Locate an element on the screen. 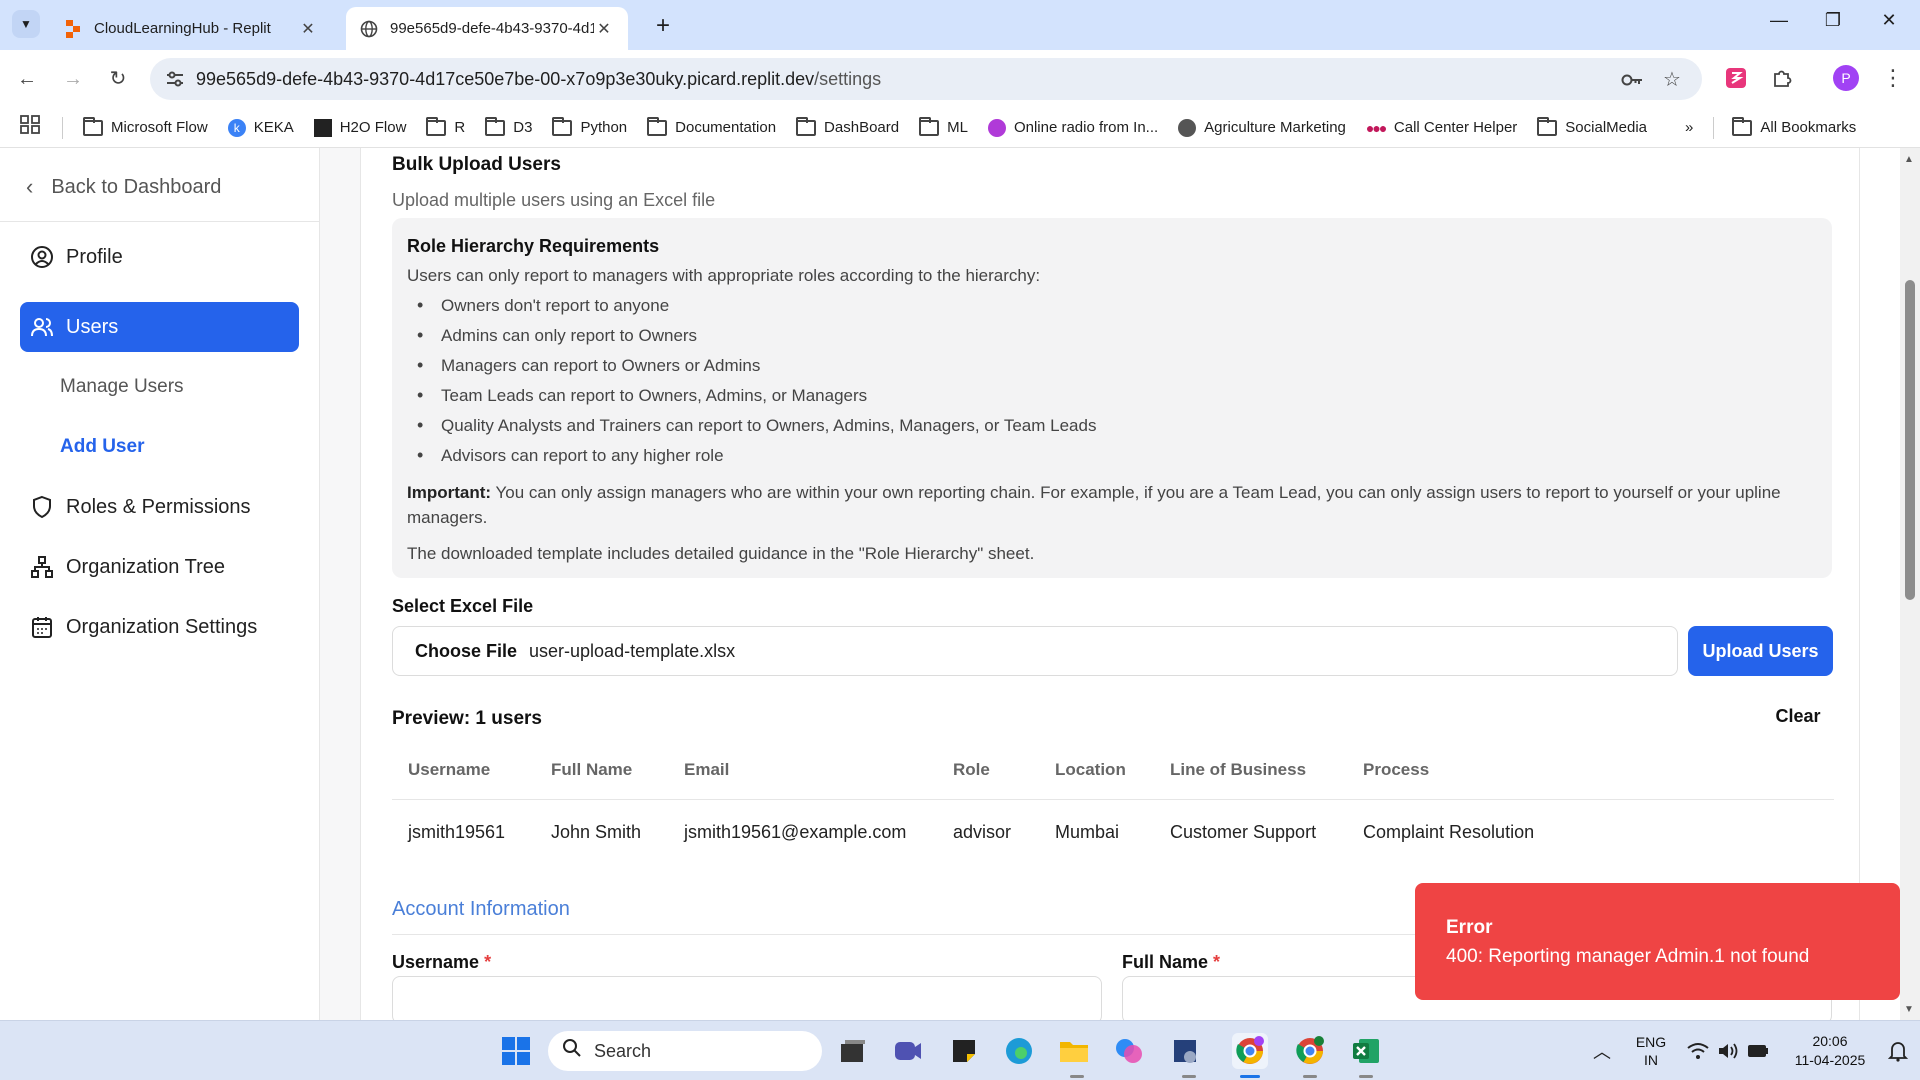 The image size is (1920, 1080). sidebar-item-label: Profile is located at coordinates (94, 256).